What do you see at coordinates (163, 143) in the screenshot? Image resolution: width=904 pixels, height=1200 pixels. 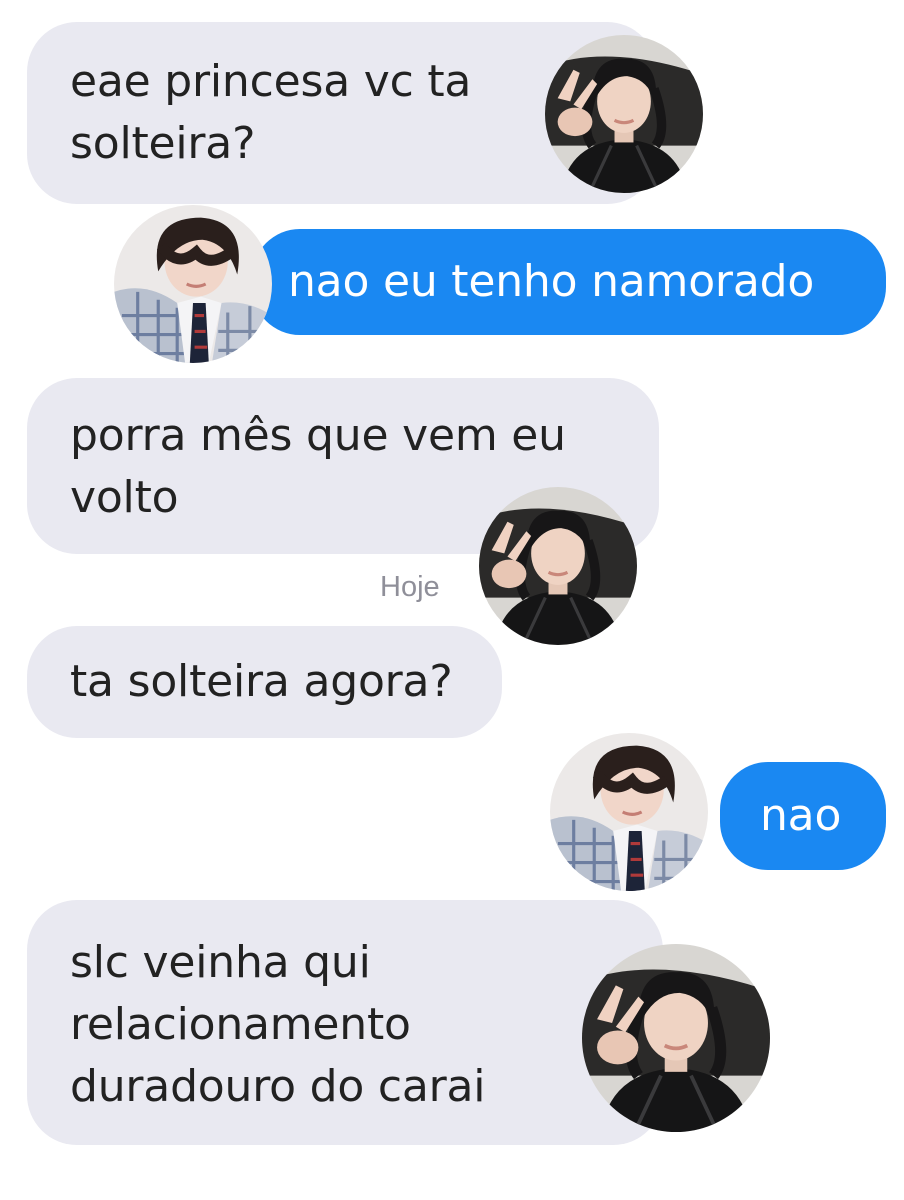 I see `message-text-line: solteira?` at bounding box center [163, 143].